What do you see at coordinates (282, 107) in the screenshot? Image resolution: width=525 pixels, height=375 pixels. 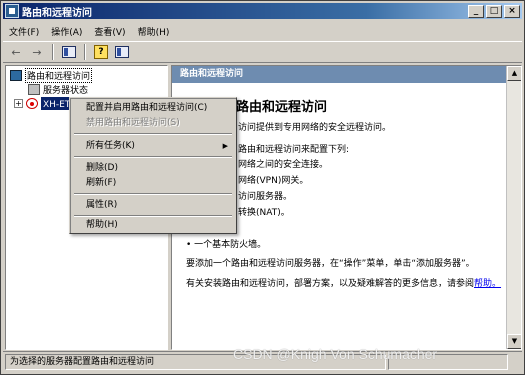 I see `details-heading: 路由和远程访问` at bounding box center [282, 107].